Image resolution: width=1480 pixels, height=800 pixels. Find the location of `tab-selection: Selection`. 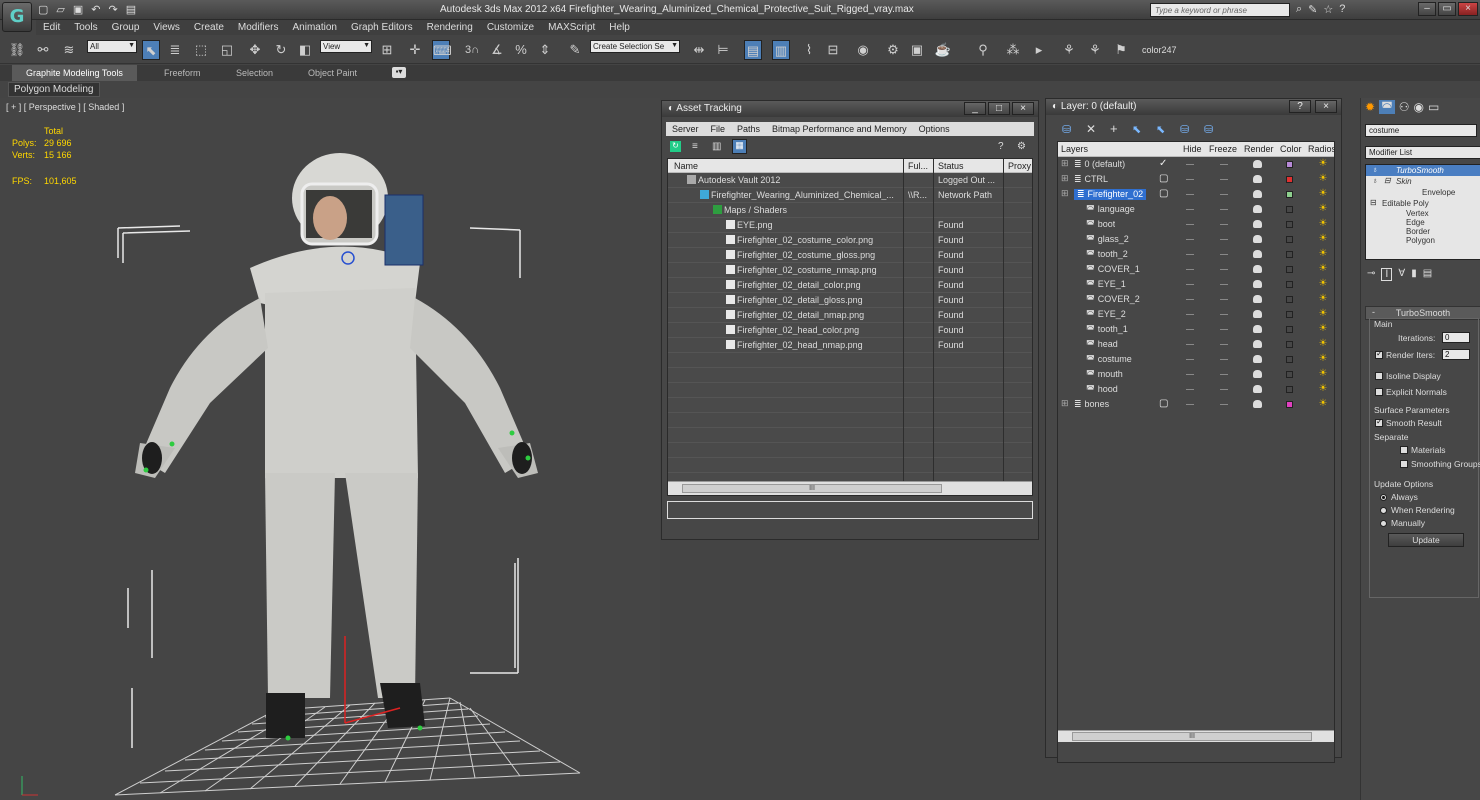

tab-selection: Selection is located at coordinates (254, 73).